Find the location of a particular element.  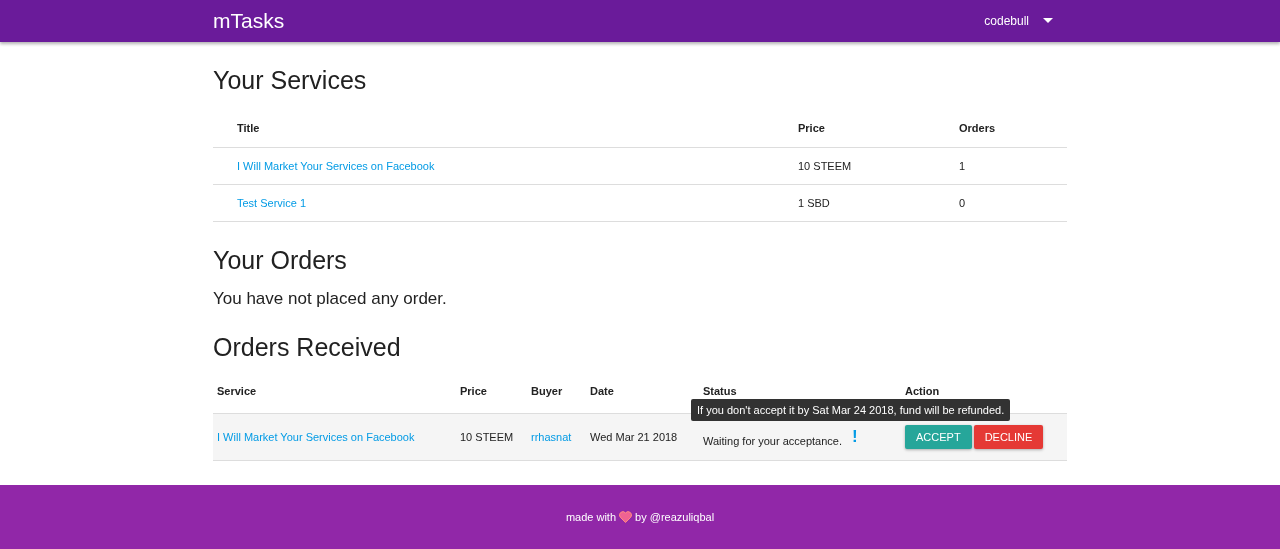

status-text: Waiting for your acceptance. is located at coordinates (772, 441).